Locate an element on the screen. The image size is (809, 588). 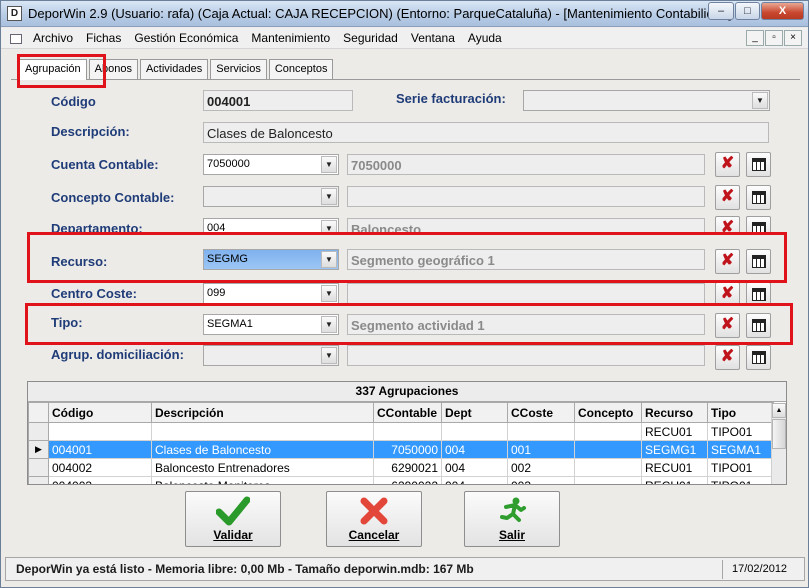
tab-agrupacion: Agrupación is located at coordinates (53, 69).